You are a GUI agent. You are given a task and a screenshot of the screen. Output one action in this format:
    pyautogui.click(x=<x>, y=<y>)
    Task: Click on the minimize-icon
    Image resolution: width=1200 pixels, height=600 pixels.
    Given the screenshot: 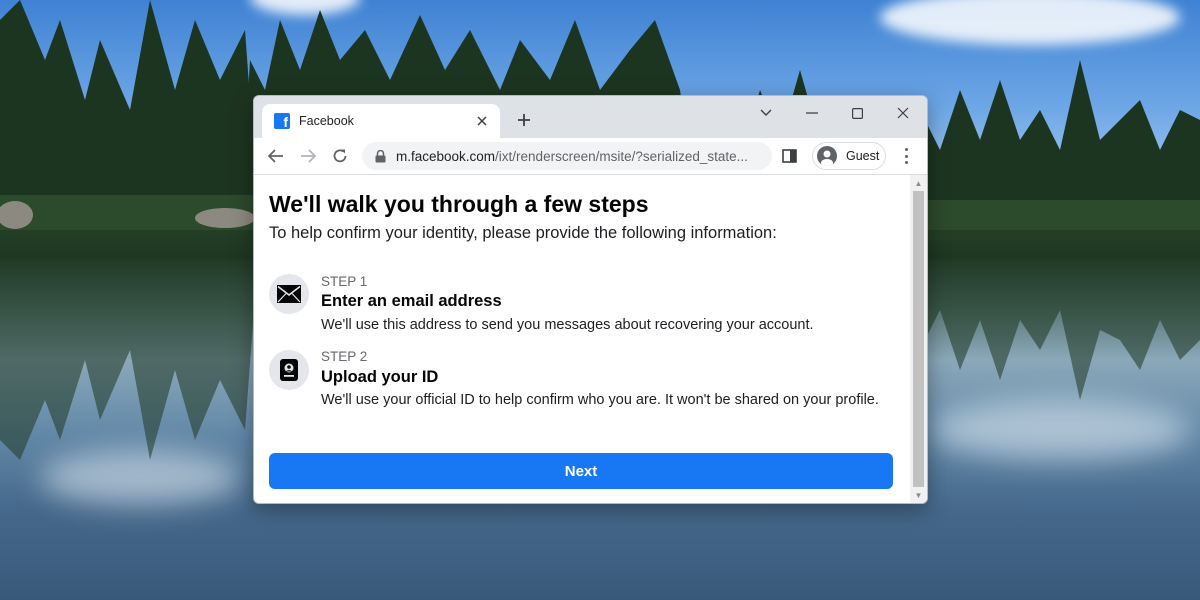 What is the action you would take?
    pyautogui.click(x=812, y=113)
    